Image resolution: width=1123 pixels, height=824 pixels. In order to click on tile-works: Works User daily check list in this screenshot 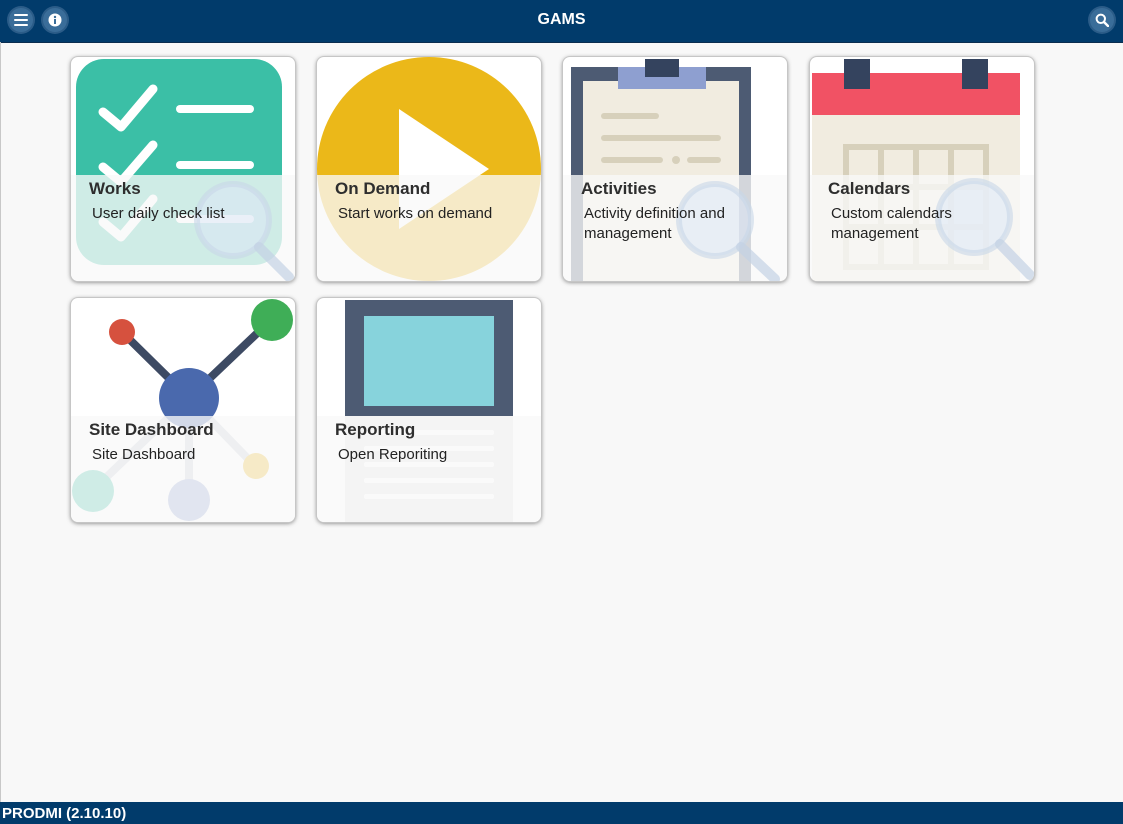, I will do `click(183, 169)`.